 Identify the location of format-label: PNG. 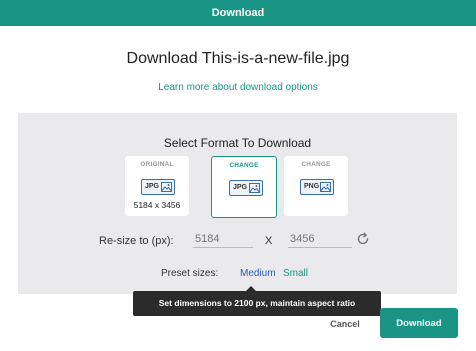
(312, 186).